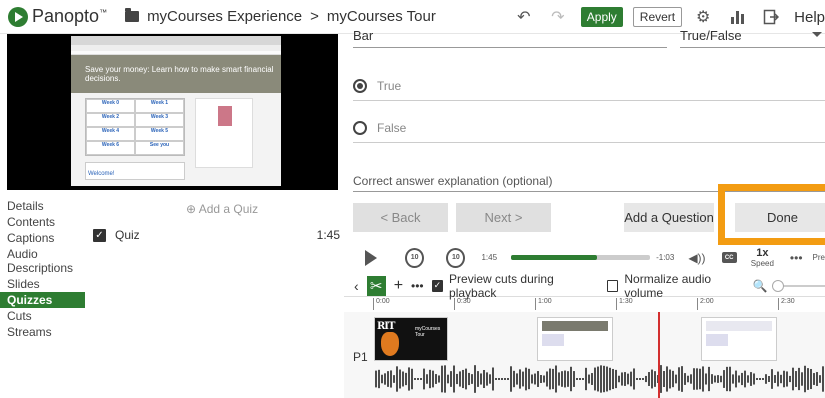 Image resolution: width=825 pixels, height=398 pixels. What do you see at coordinates (159, 120) in the screenshot?
I see `frame-cell: Week 3` at bounding box center [159, 120].